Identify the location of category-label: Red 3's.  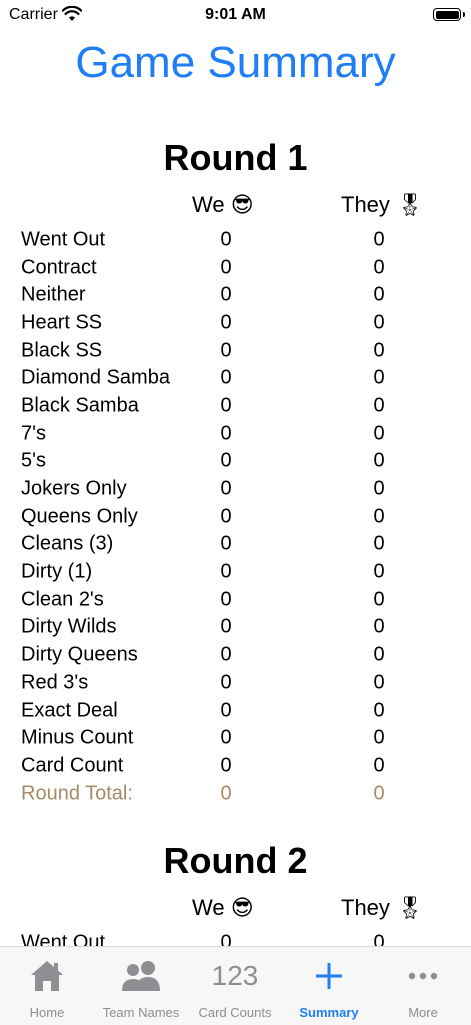
(55, 682).